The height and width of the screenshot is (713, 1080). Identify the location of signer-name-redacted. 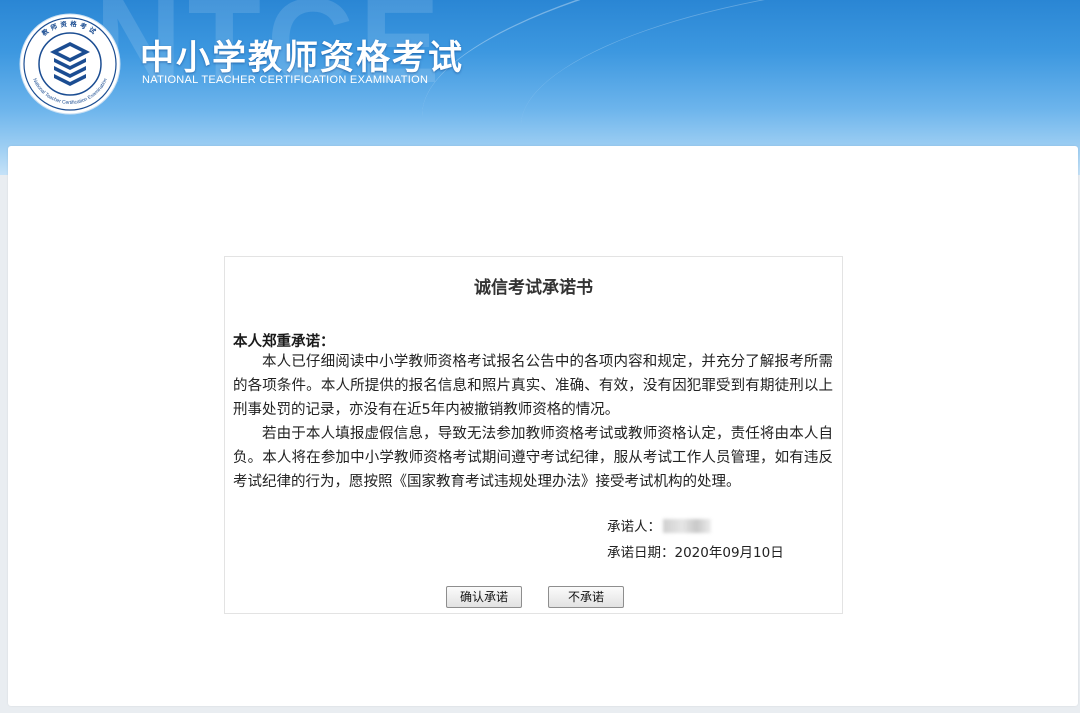
(687, 526).